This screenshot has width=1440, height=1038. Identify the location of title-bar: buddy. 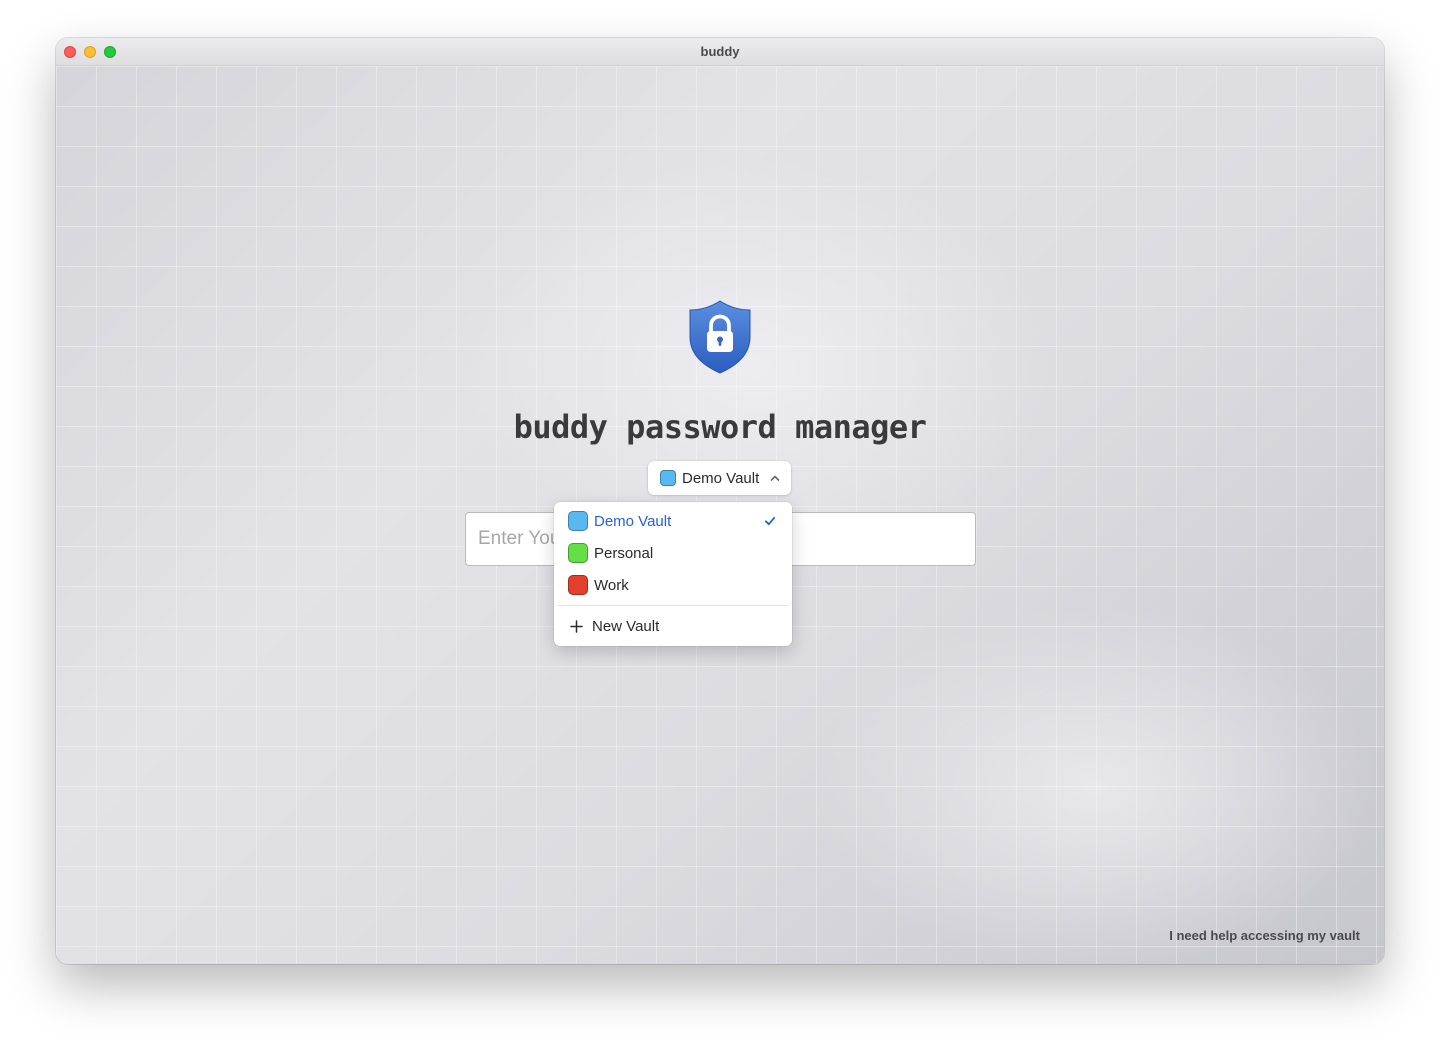
(720, 52).